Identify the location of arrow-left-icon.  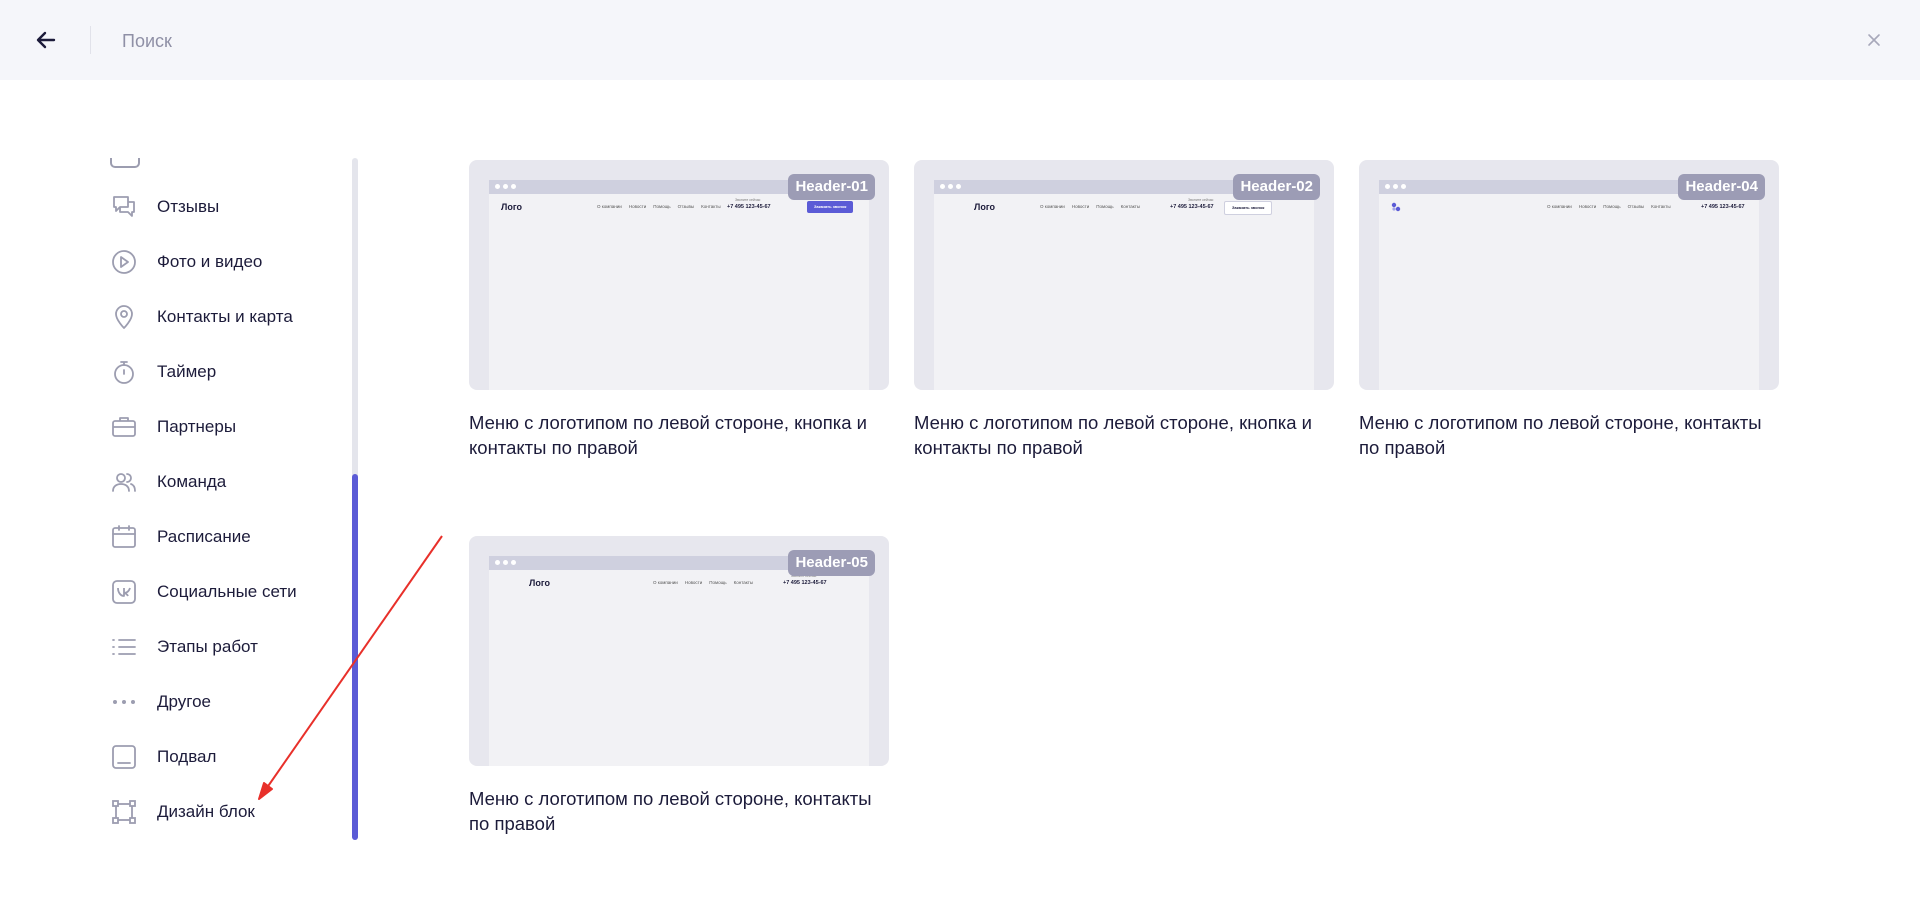
(46, 40).